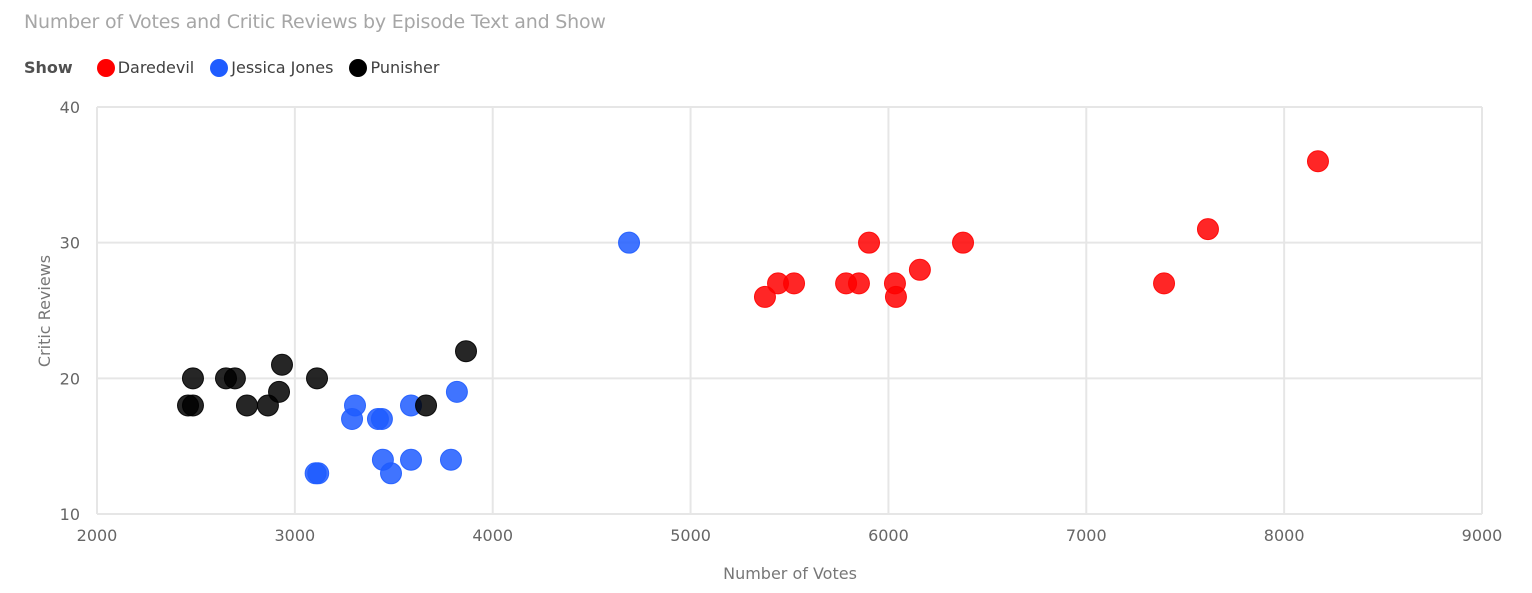  What do you see at coordinates (888, 535) in the screenshot?
I see `x-tick-label: 6000` at bounding box center [888, 535].